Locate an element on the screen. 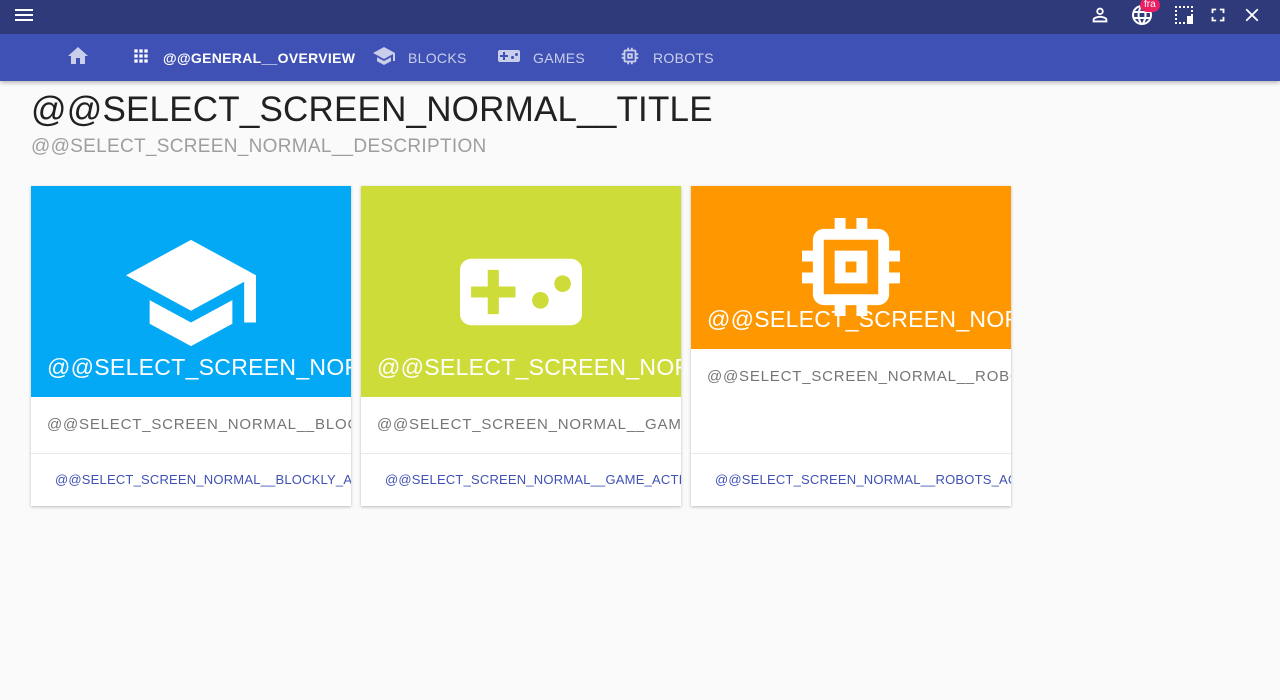  chip-icon is located at coordinates (630, 57).